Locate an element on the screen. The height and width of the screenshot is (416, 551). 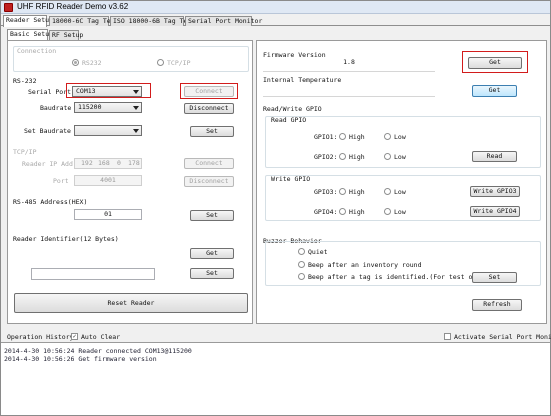
buzzer-quiet-radio is located at coordinates (301, 251).